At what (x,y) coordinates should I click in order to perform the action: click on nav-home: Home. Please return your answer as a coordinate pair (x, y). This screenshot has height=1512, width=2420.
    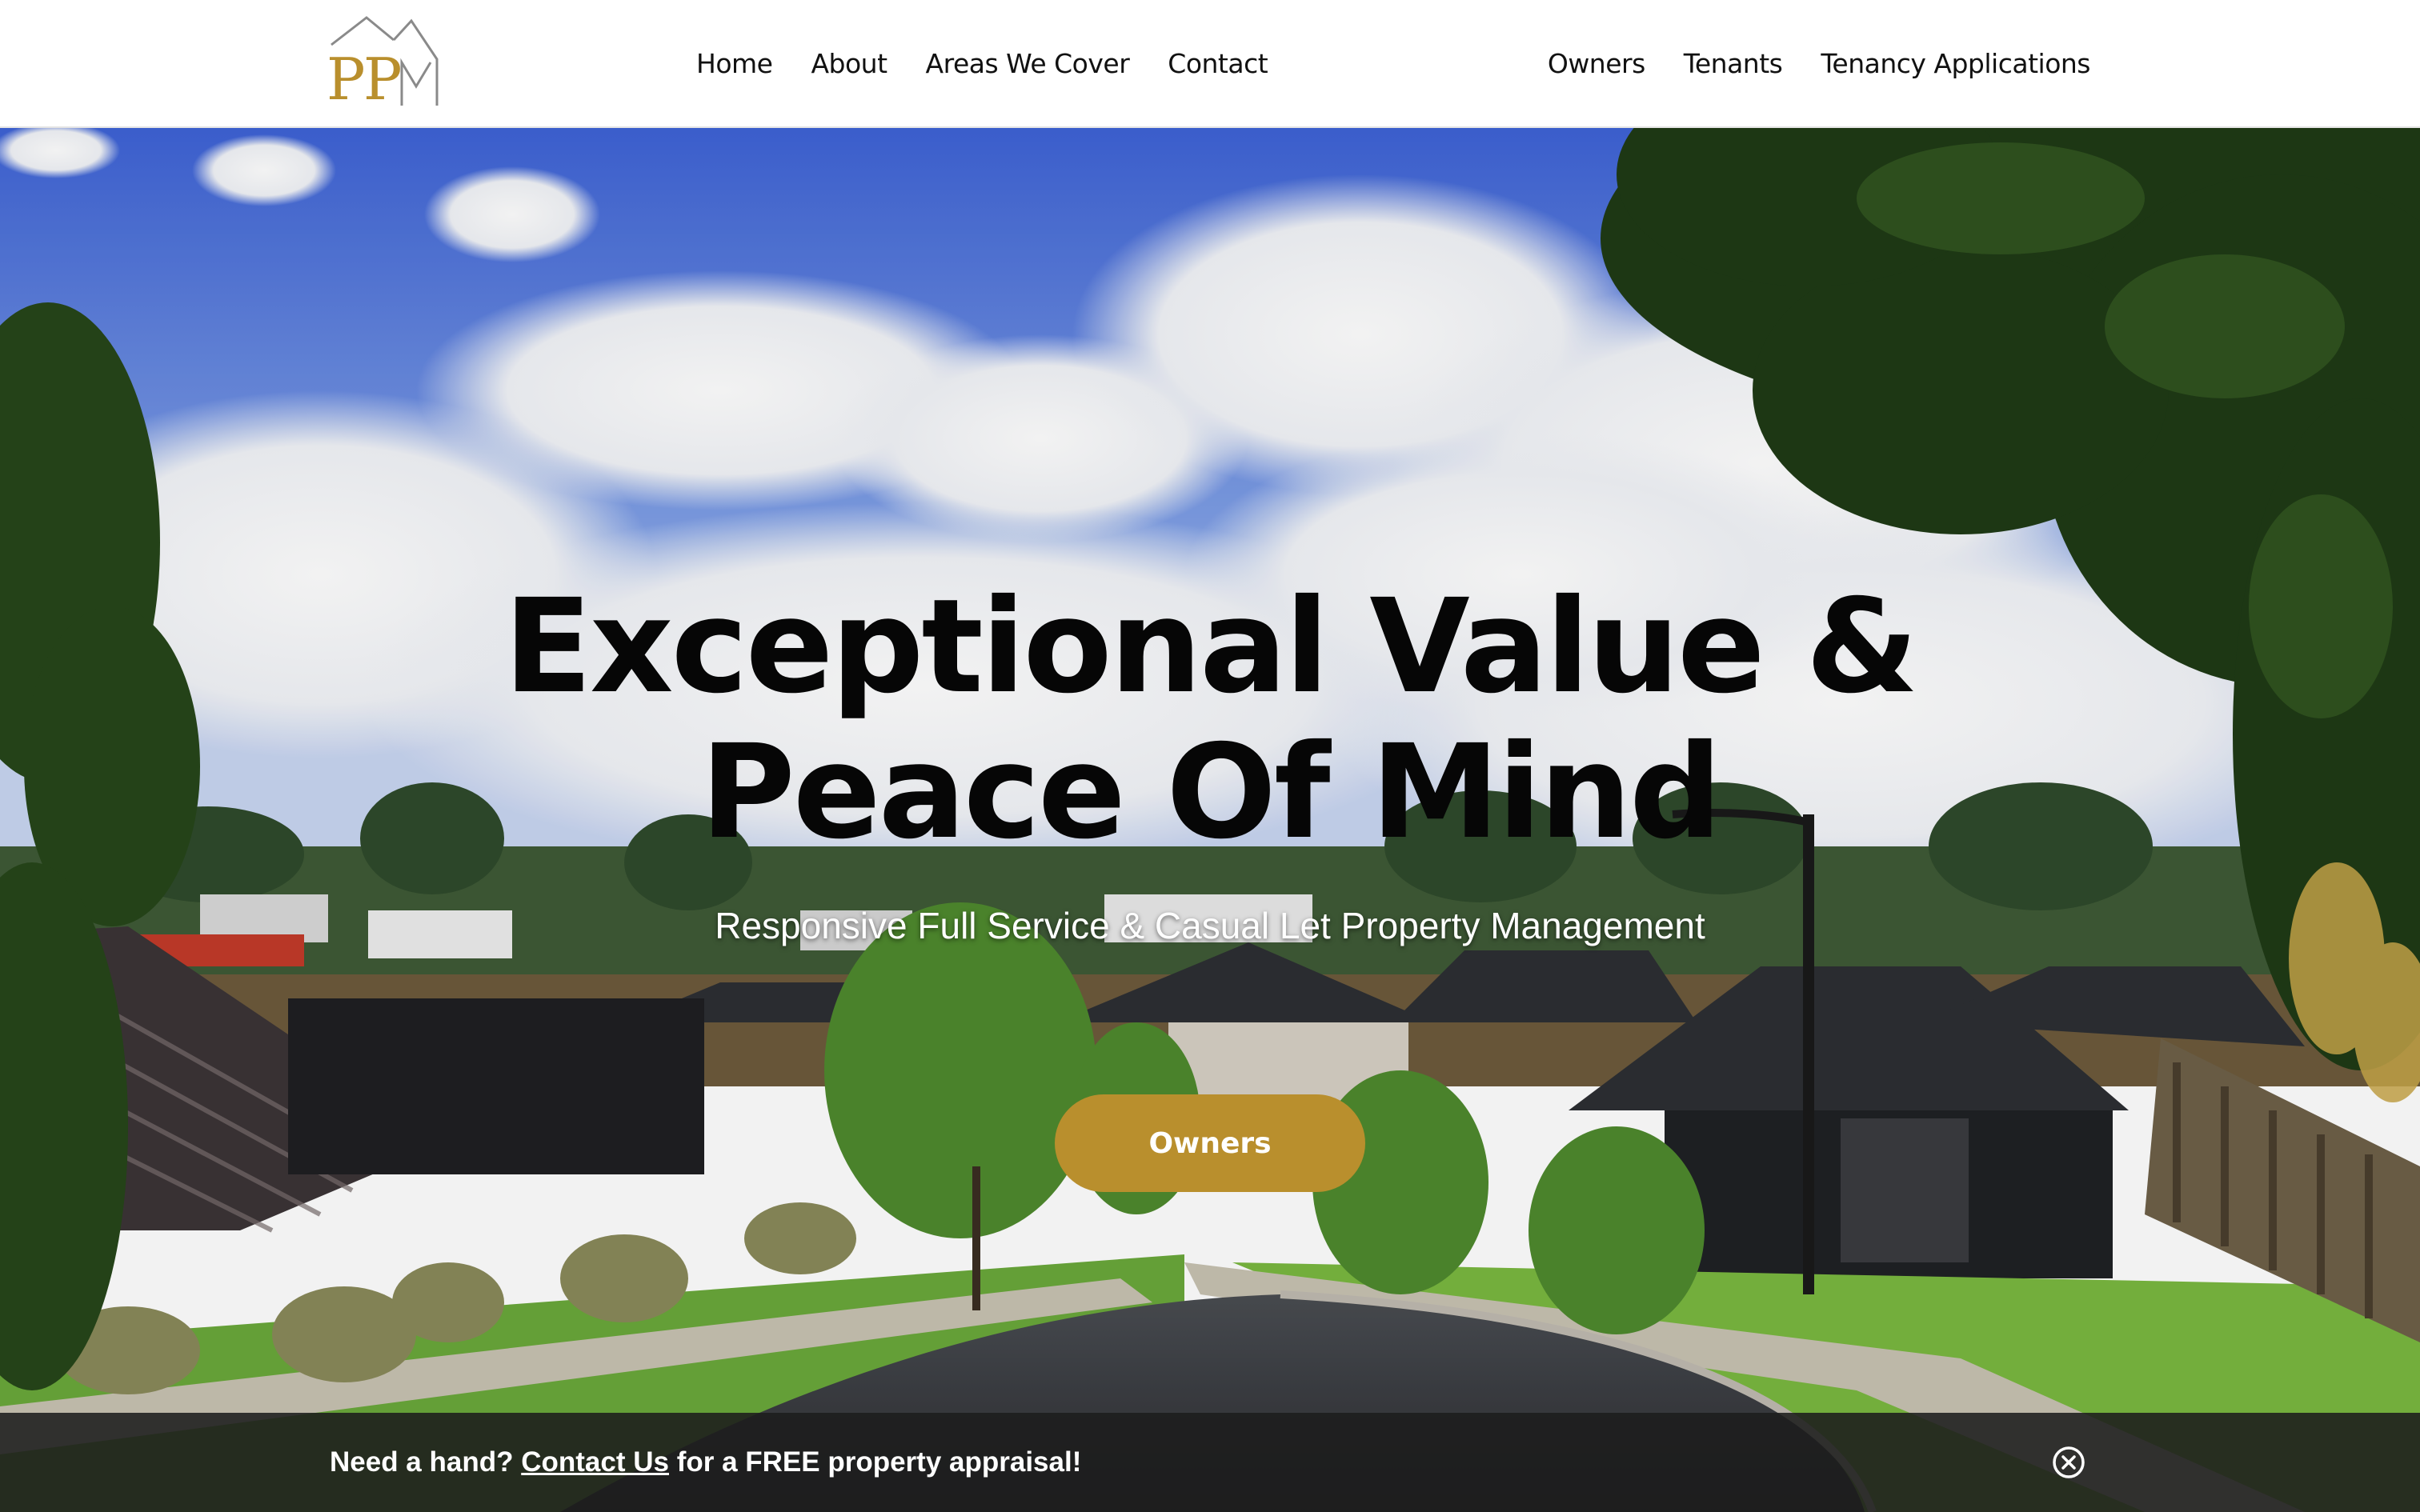
    Looking at the image, I should click on (734, 63).